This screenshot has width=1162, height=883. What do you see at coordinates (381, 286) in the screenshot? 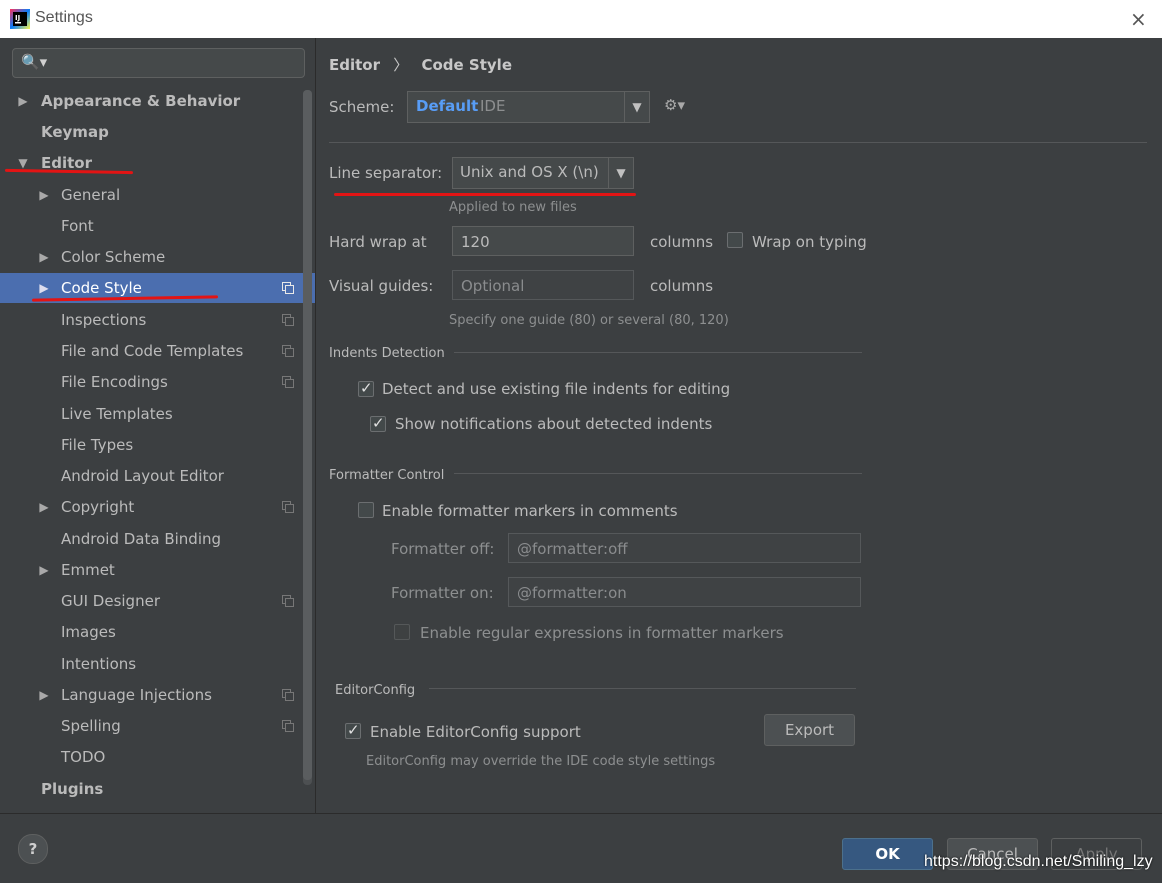
I see `visual-guides-label: Visual guides:` at bounding box center [381, 286].